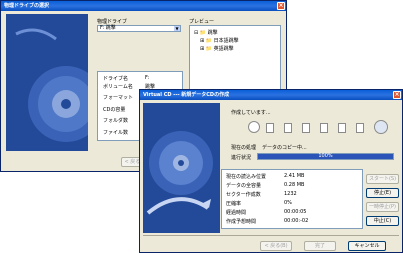  I want to click on dialog-titlebar: Virtual CD --- 新規データCDの作成 ×, so click(271, 95).